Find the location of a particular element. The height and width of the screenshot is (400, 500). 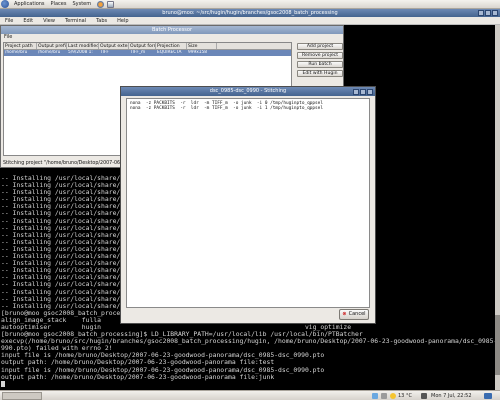

column-header: Output format is located at coordinates (142, 46).